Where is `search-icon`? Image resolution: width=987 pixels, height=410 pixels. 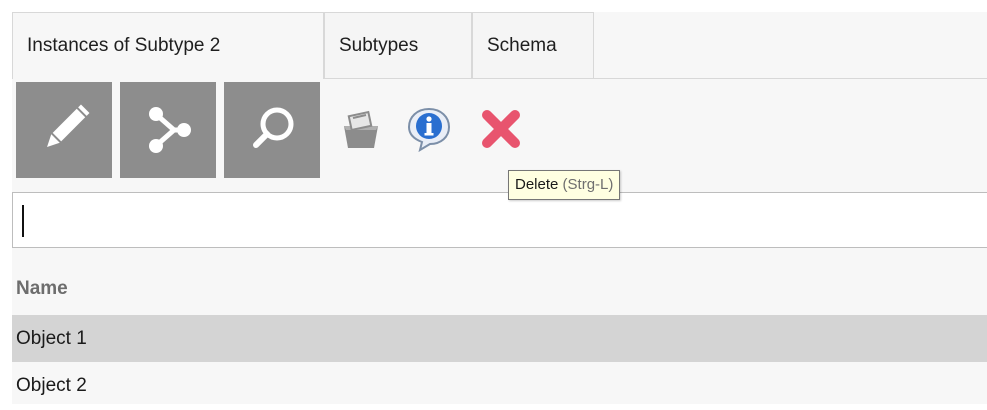
search-icon is located at coordinates (273, 127).